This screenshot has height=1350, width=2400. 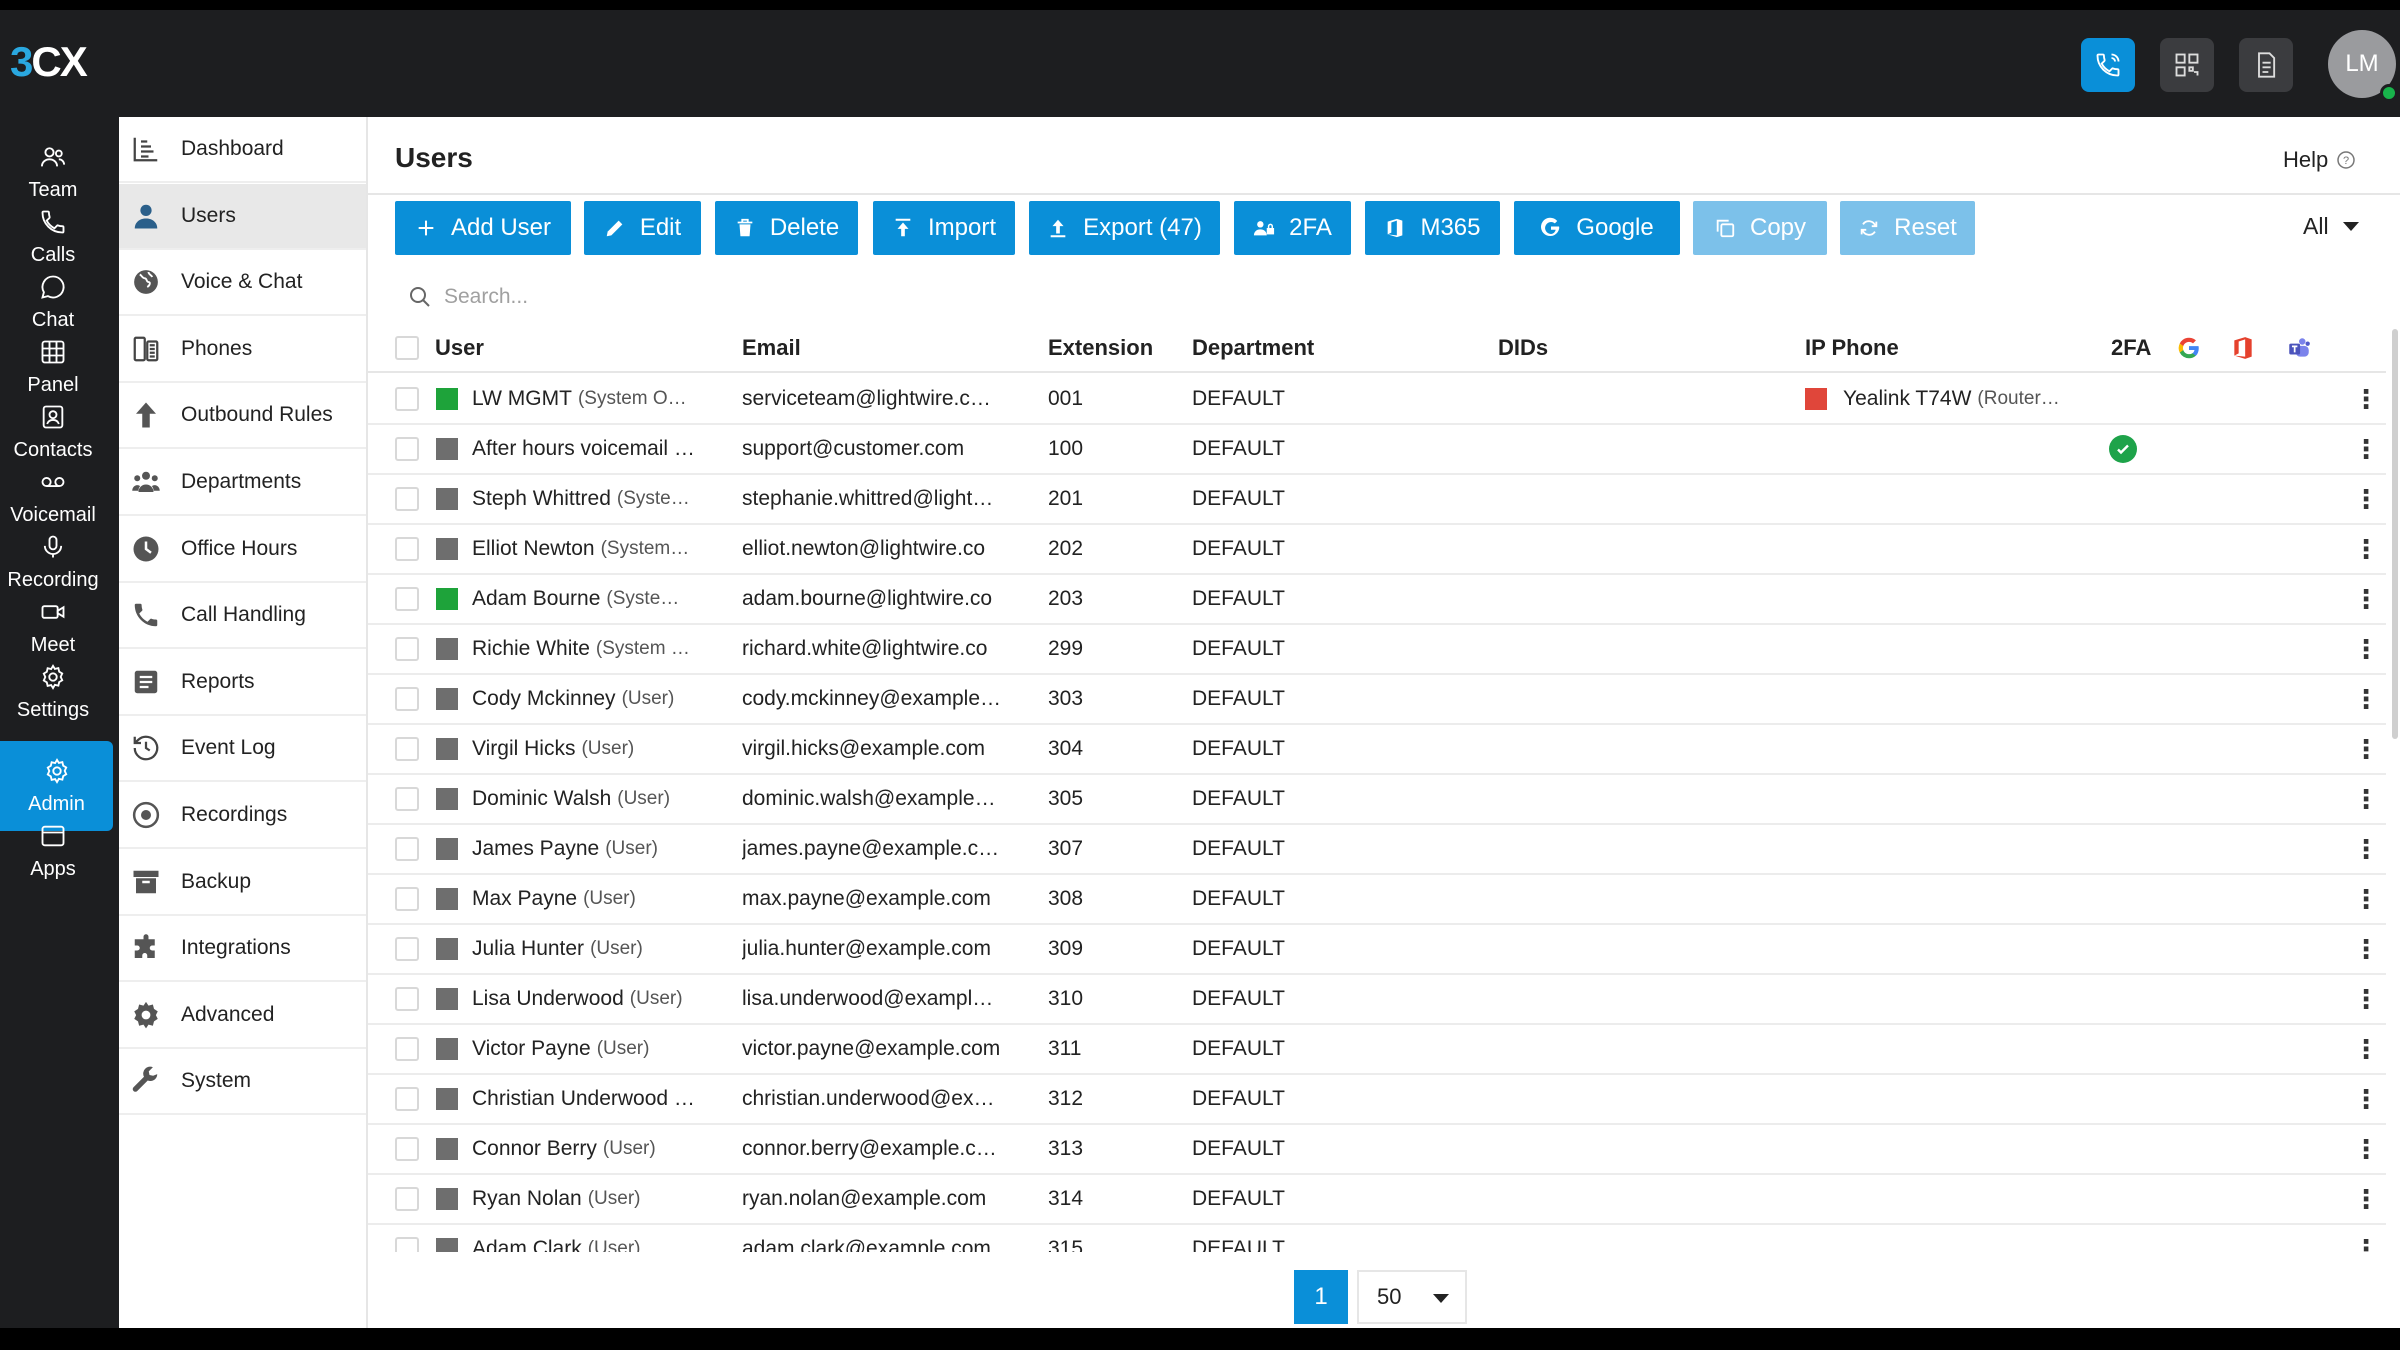 I want to click on column-header-ip-phone: IP Phone, so click(x=1852, y=348).